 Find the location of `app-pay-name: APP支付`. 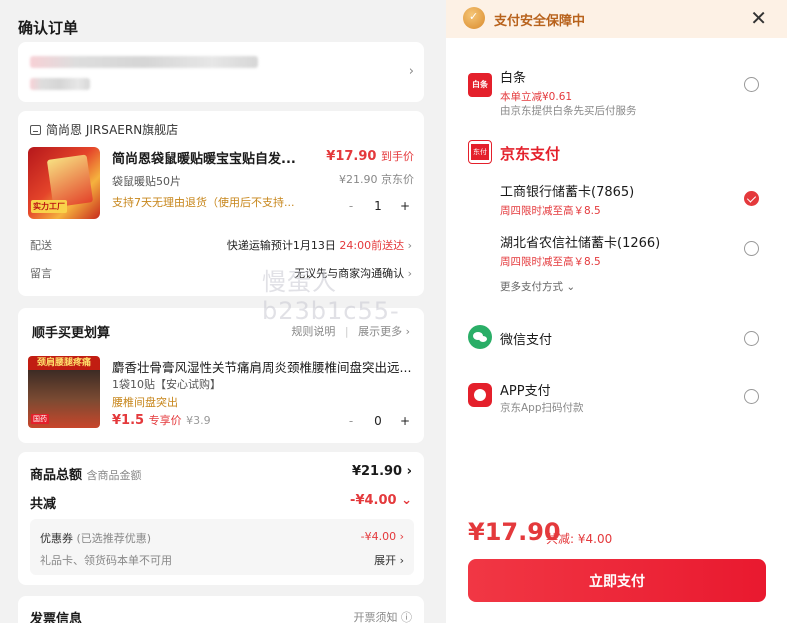

app-pay-name: APP支付 is located at coordinates (525, 389).